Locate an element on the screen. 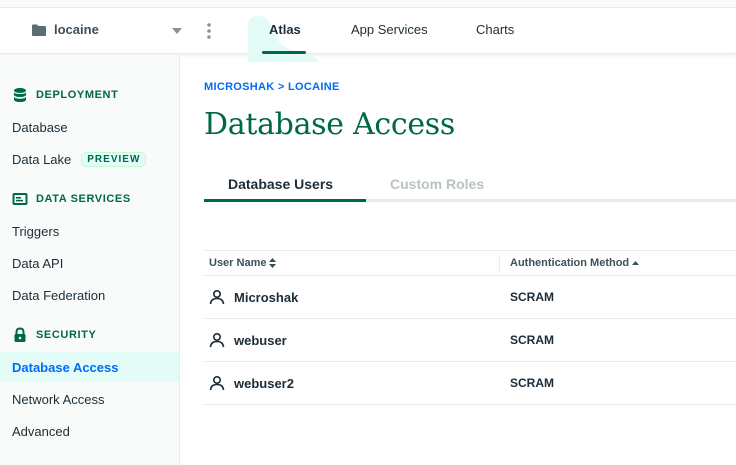 This screenshot has width=736, height=465. sidebar-item-data-lake: Data Lake PREVIEW is located at coordinates (89, 159).